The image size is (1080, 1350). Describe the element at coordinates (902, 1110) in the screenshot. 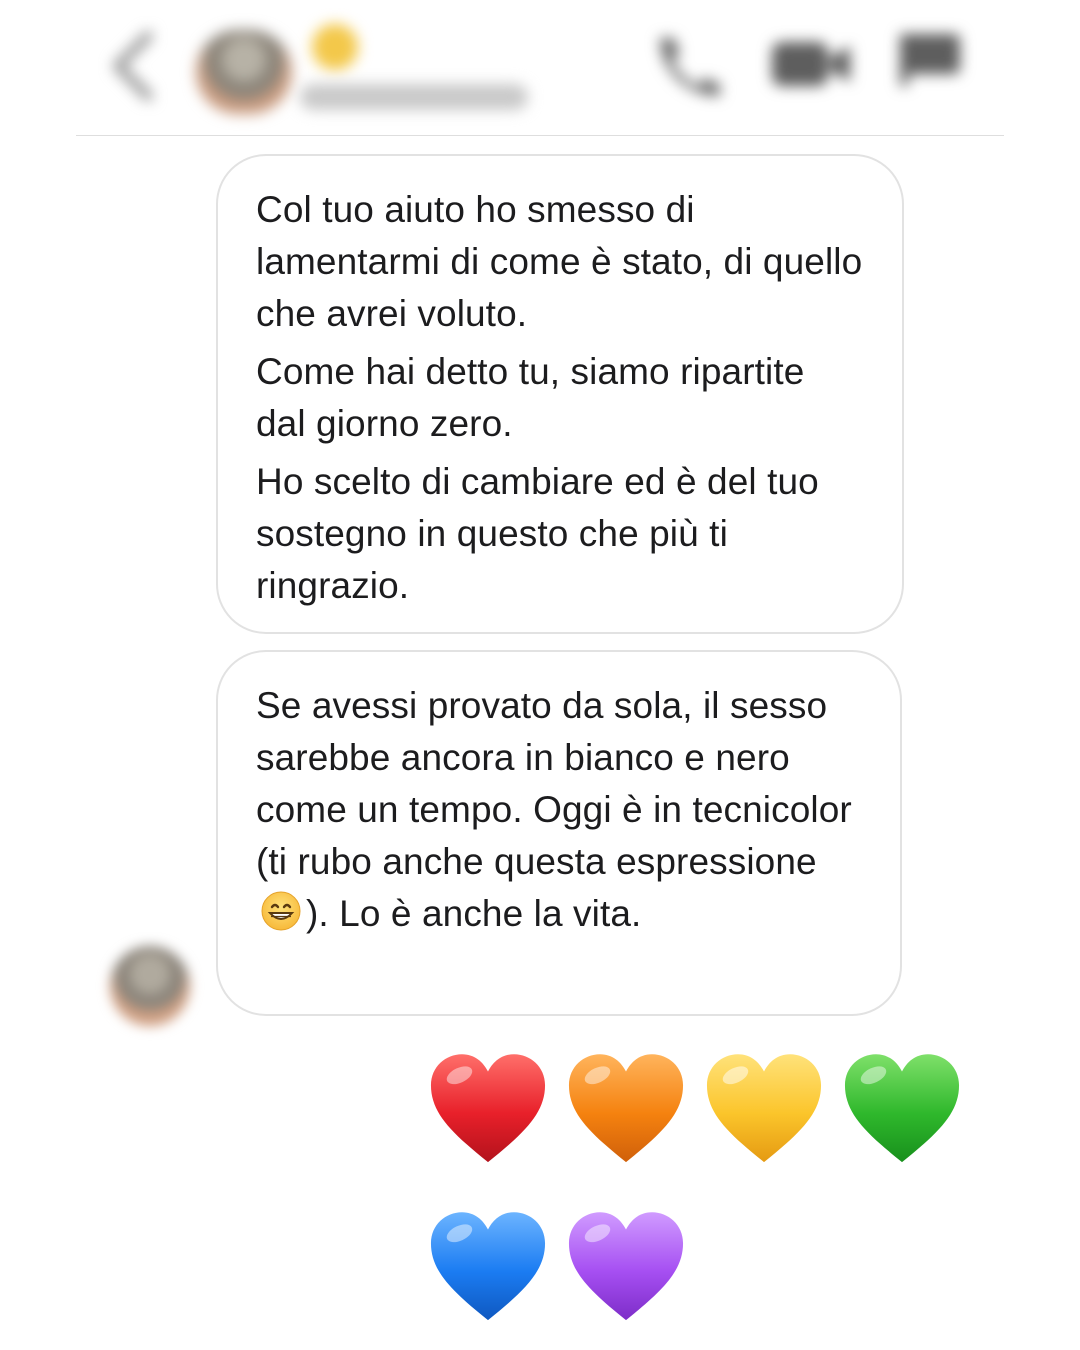

I see `green-heart-icon` at that location.